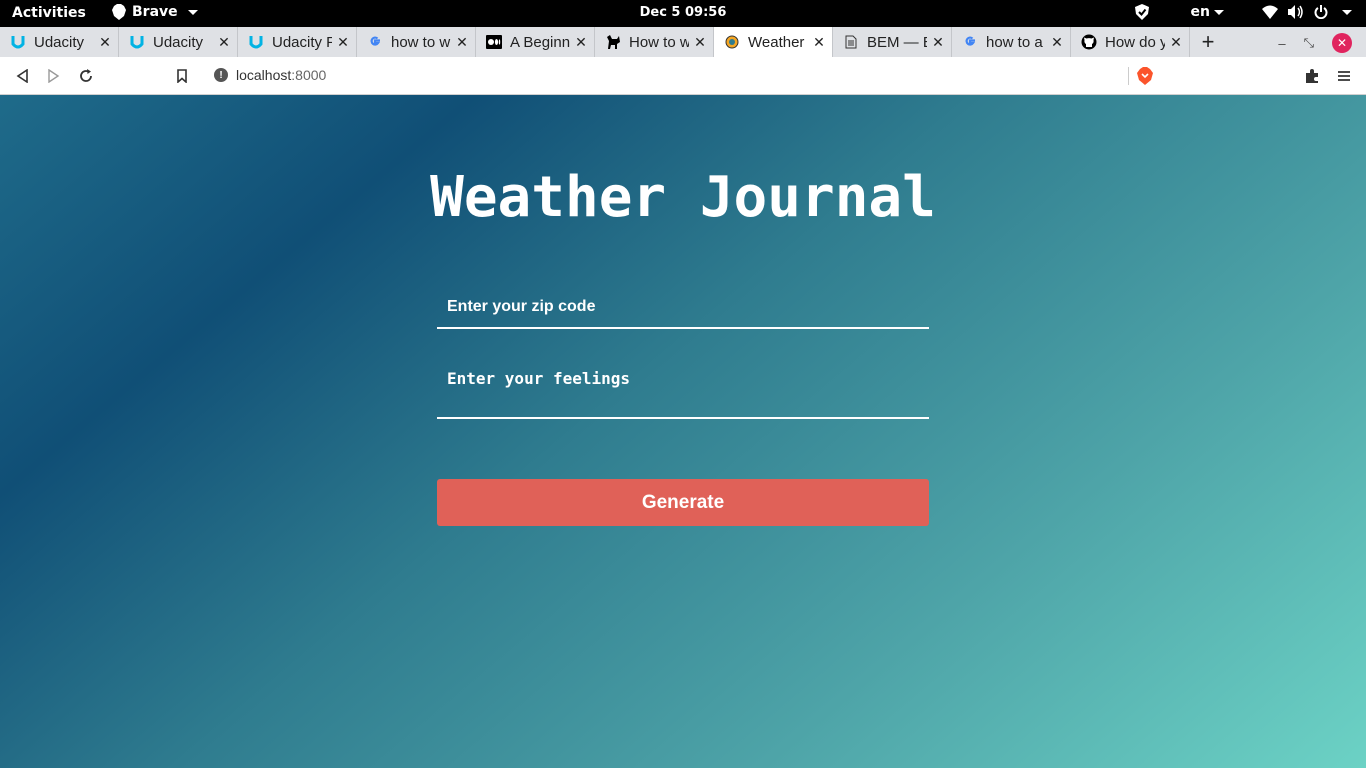  Describe the element at coordinates (1141, 12) in the screenshot. I see `vpn-shield-icon` at that location.